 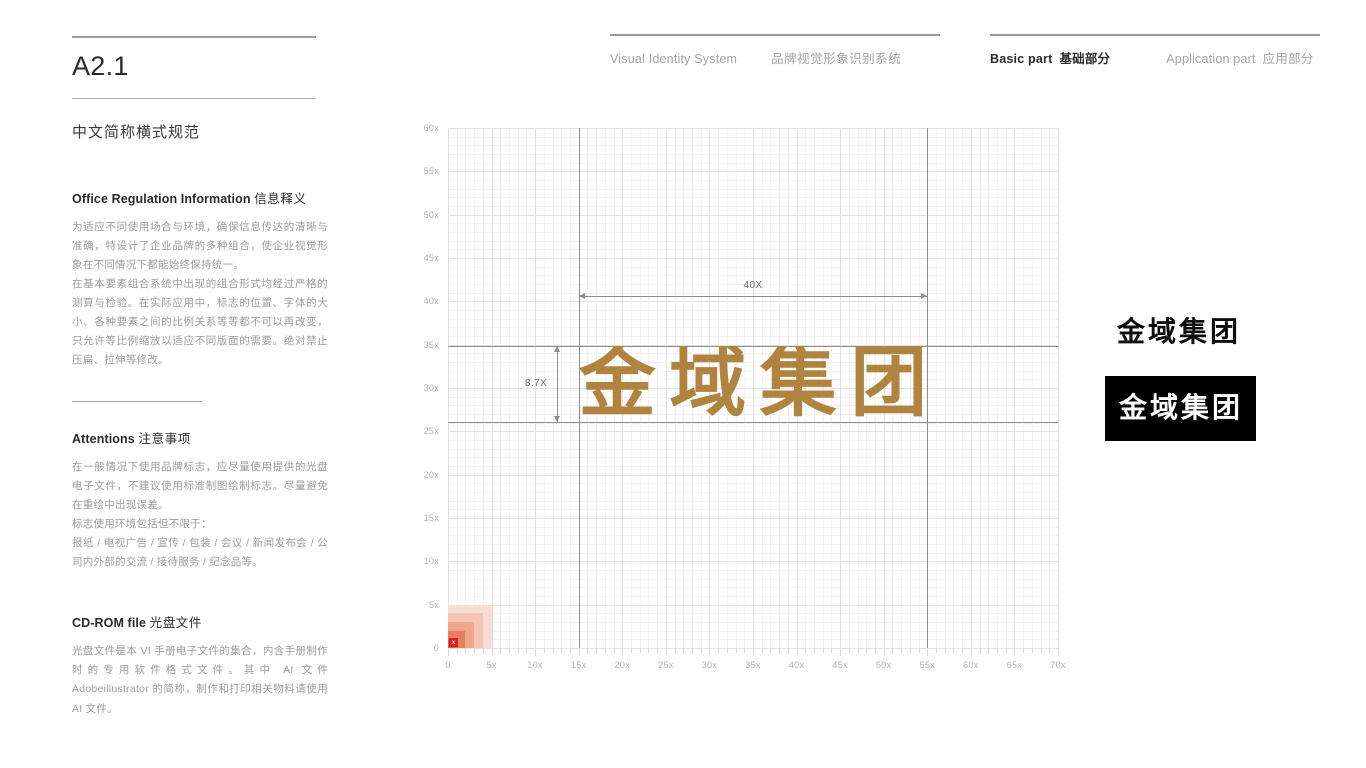 I want to click on axis-tick-label-x: 25x, so click(x=666, y=665).